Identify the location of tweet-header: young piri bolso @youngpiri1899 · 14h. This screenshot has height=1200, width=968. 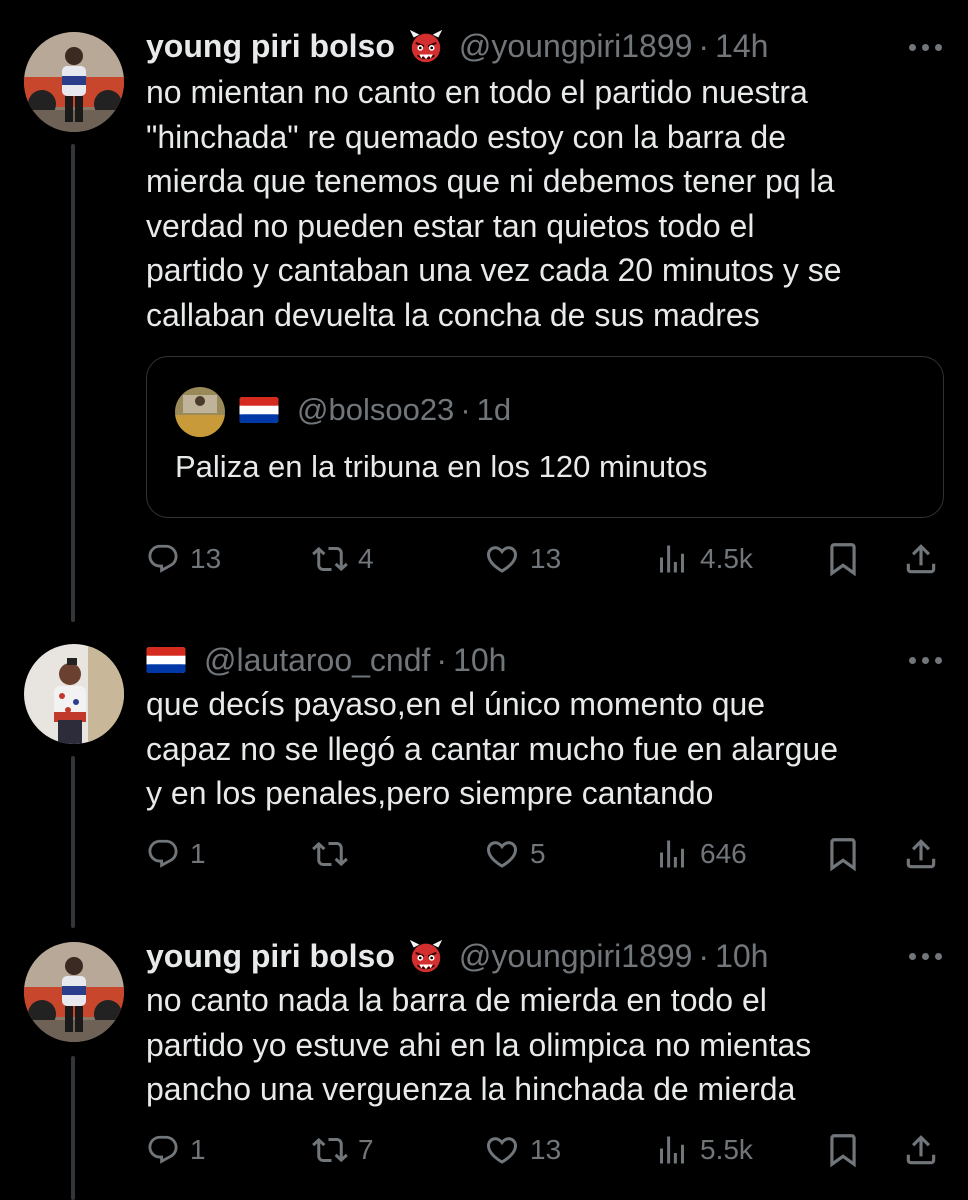
(457, 46).